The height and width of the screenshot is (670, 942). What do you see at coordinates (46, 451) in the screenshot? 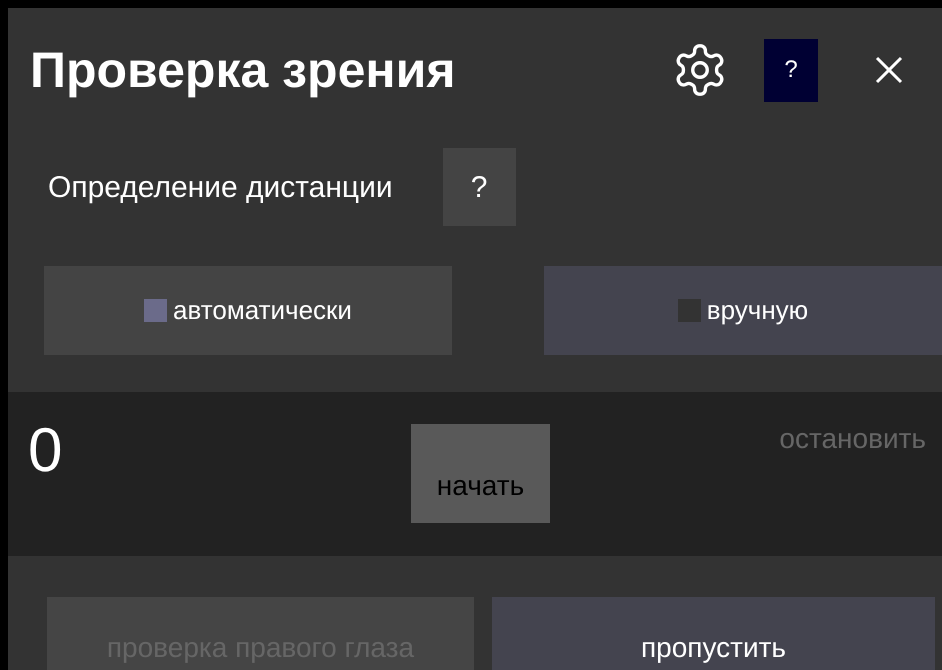
I see `timer-value: 0` at bounding box center [46, 451].